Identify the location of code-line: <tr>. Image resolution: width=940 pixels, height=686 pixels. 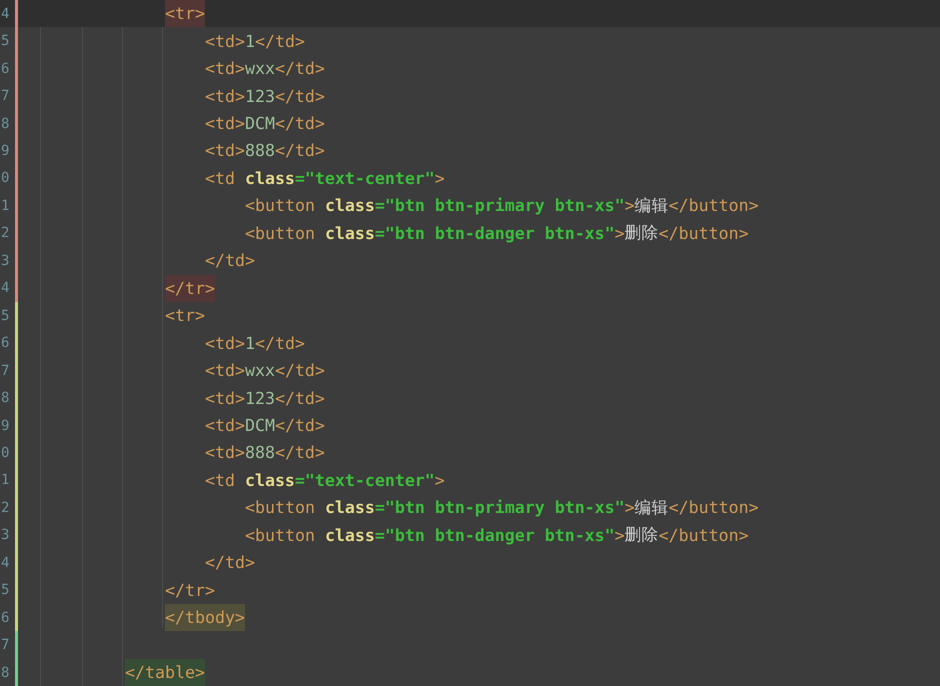
(185, 316).